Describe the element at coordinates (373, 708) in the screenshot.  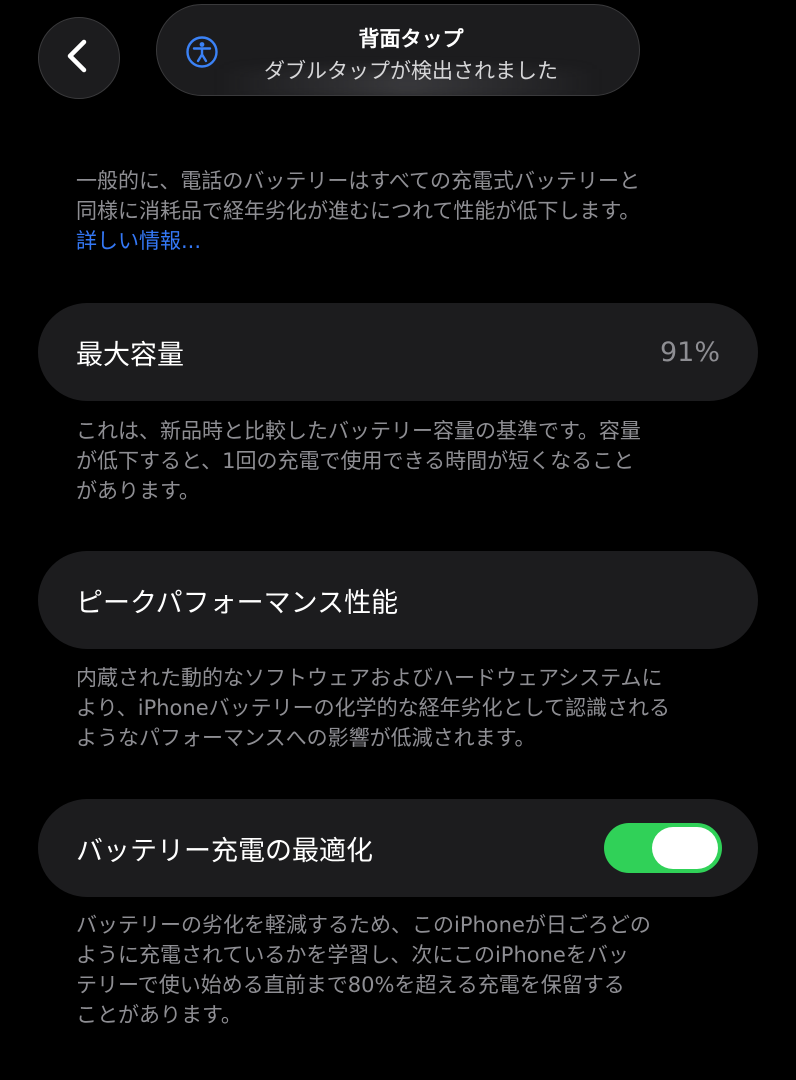
I see `description-line: より、iPhoneバッテリーの化学的な経年劣化として認識される` at that location.